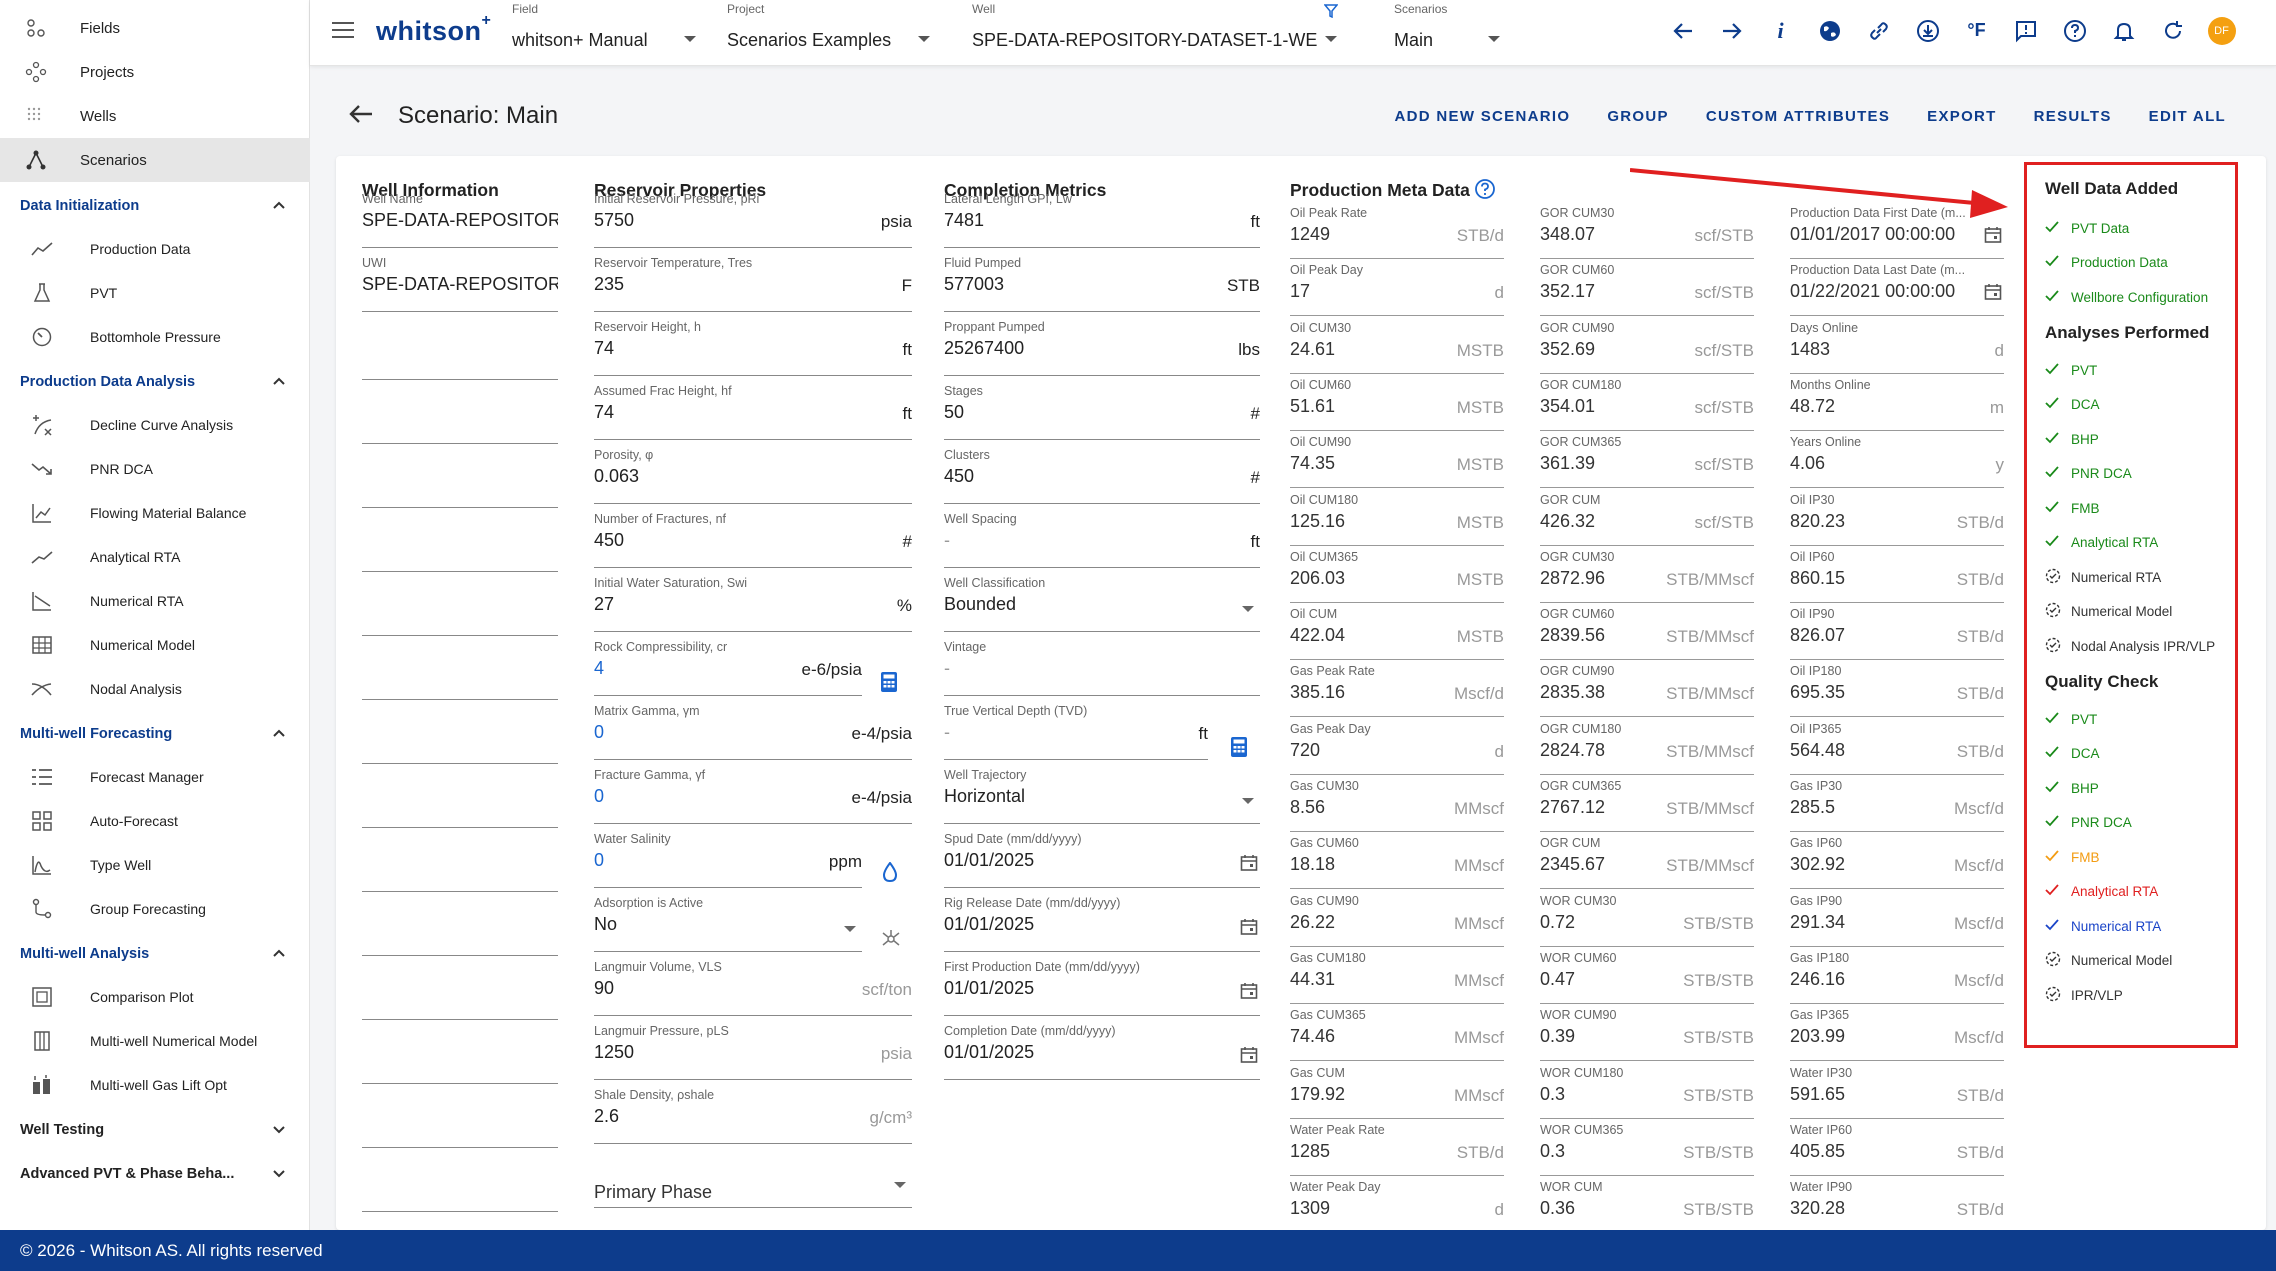  I want to click on meta-field: Oil CUM365 206.03 MSTB, so click(1397, 574).